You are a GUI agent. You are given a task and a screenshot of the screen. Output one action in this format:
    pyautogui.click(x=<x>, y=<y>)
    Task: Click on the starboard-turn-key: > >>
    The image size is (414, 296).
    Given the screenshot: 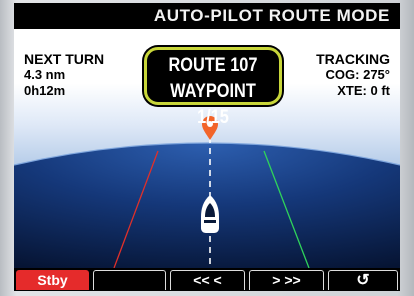 What is the action you would take?
    pyautogui.click(x=286, y=280)
    